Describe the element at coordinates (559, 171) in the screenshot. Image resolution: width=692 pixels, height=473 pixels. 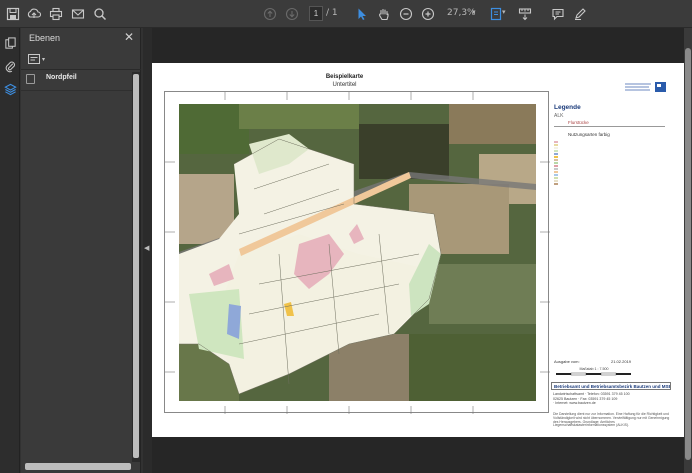
I see `legend-swatches` at that location.